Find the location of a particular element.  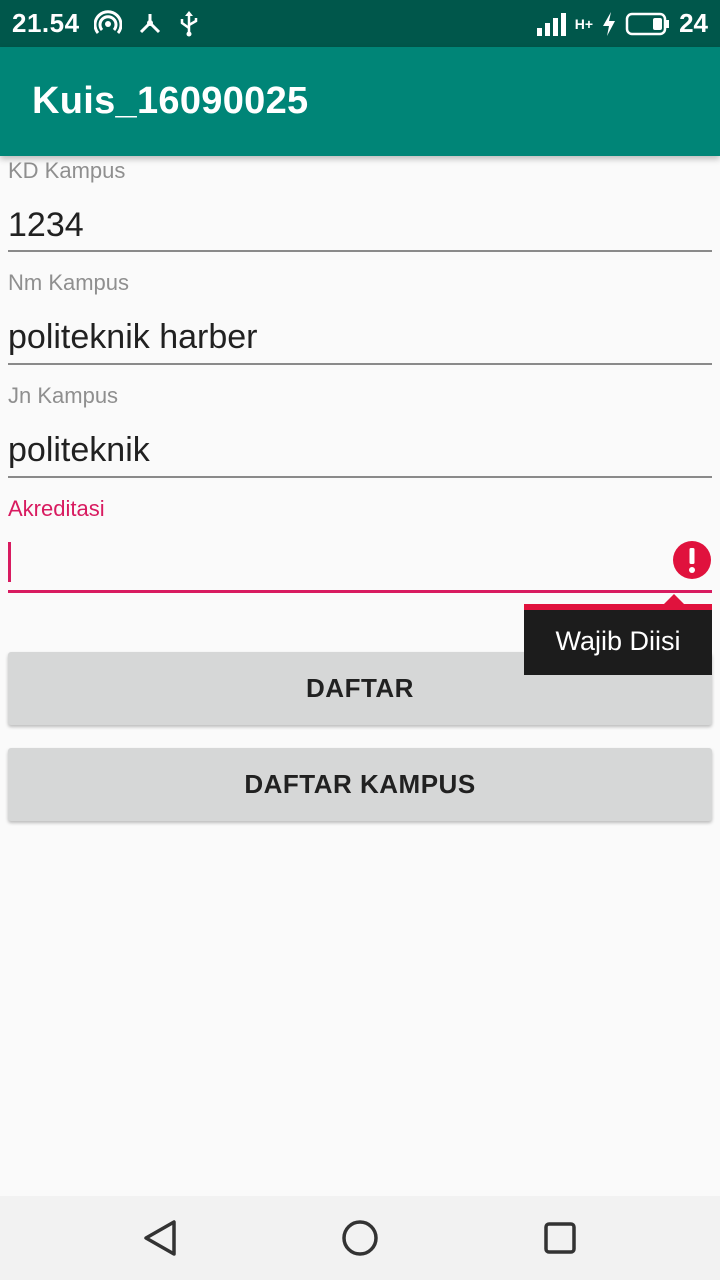

back-icon is located at coordinates (160, 1238).